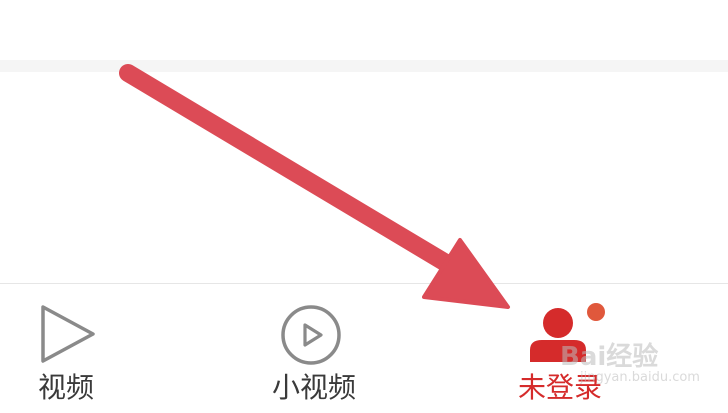 This screenshot has height=413, width=728. I want to click on tab-short-video: 小视频, so click(340, 348).